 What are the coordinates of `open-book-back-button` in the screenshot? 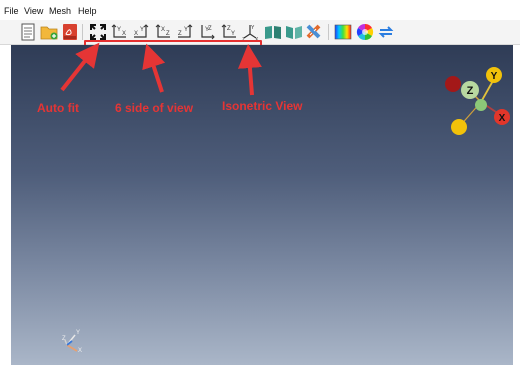 It's located at (294, 32).